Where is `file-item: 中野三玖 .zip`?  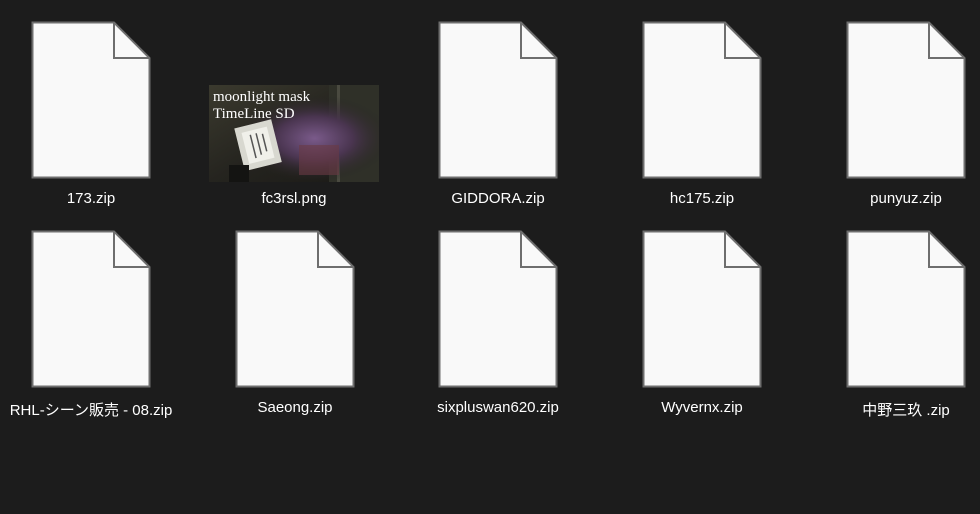
file-item: 中野三玖 .zip is located at coordinates (893, 314).